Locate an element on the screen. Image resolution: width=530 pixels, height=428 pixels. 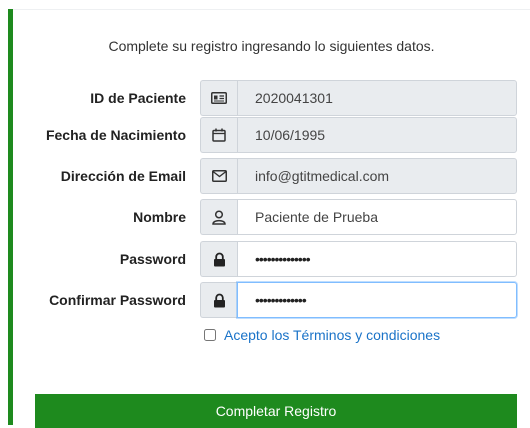
terms-checkbox is located at coordinates (210, 335).